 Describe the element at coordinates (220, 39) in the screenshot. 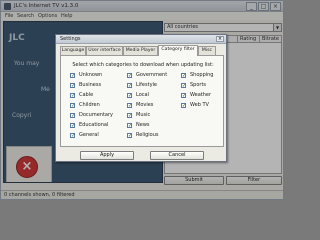

I see `dialog-close-button: ×` at that location.